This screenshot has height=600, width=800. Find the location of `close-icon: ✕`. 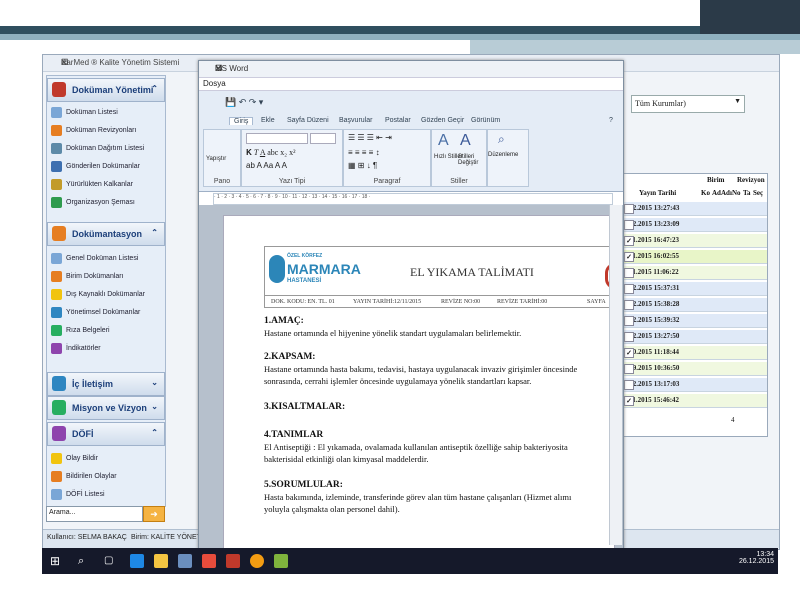

close-icon: ✕ is located at coordinates (416, 68).